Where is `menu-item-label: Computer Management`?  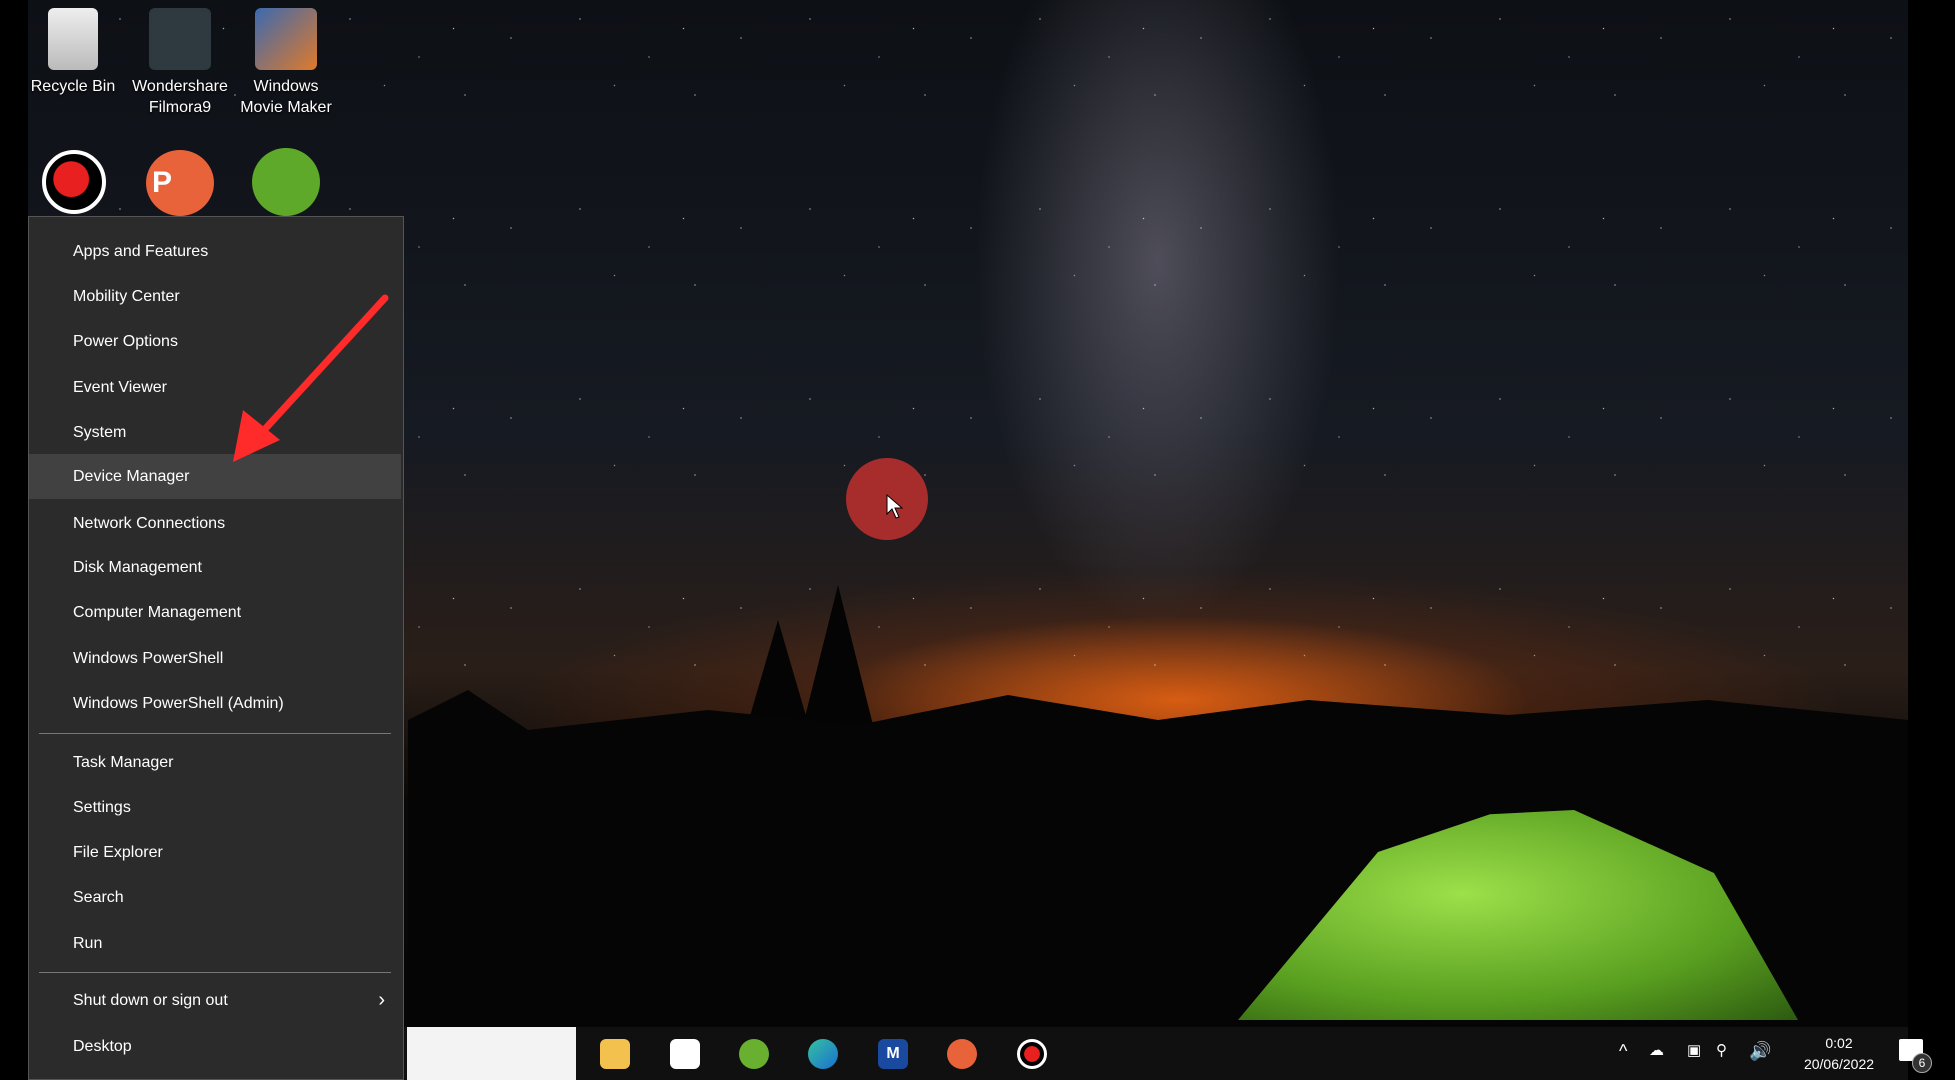 menu-item-label: Computer Management is located at coordinates (157, 612).